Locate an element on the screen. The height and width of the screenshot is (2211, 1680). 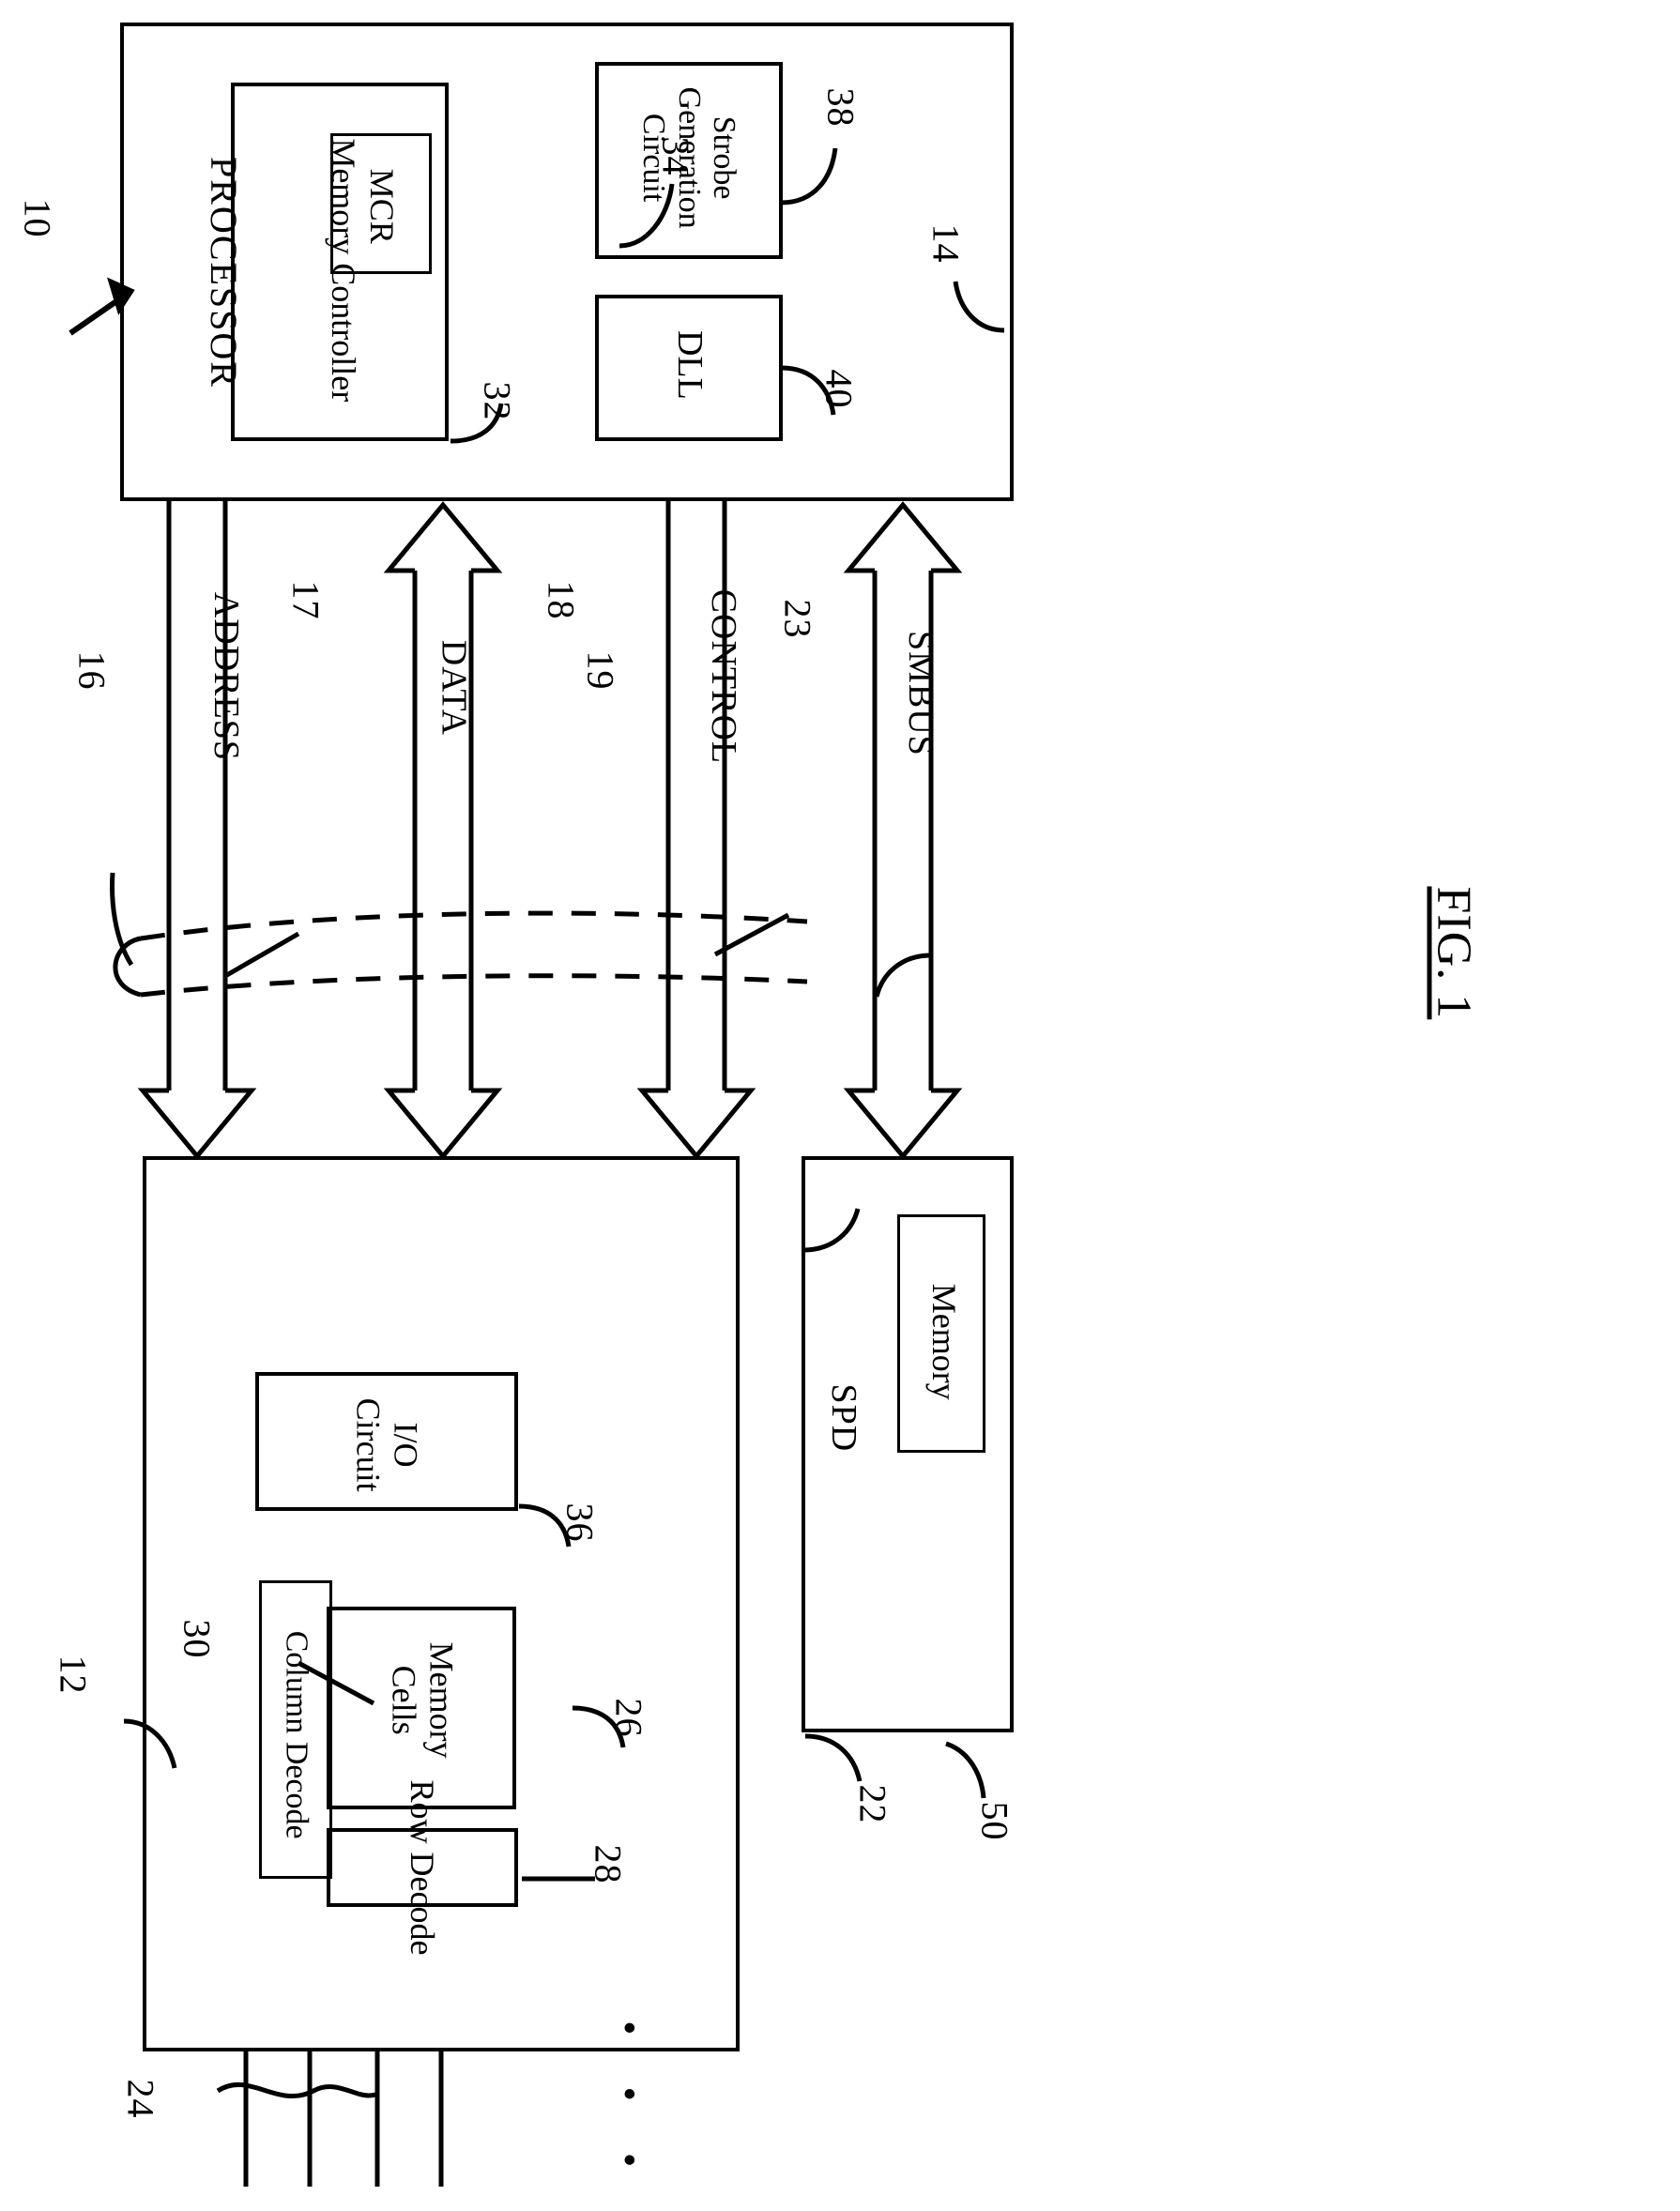
ref-32: 32 is located at coordinates (497, 401).